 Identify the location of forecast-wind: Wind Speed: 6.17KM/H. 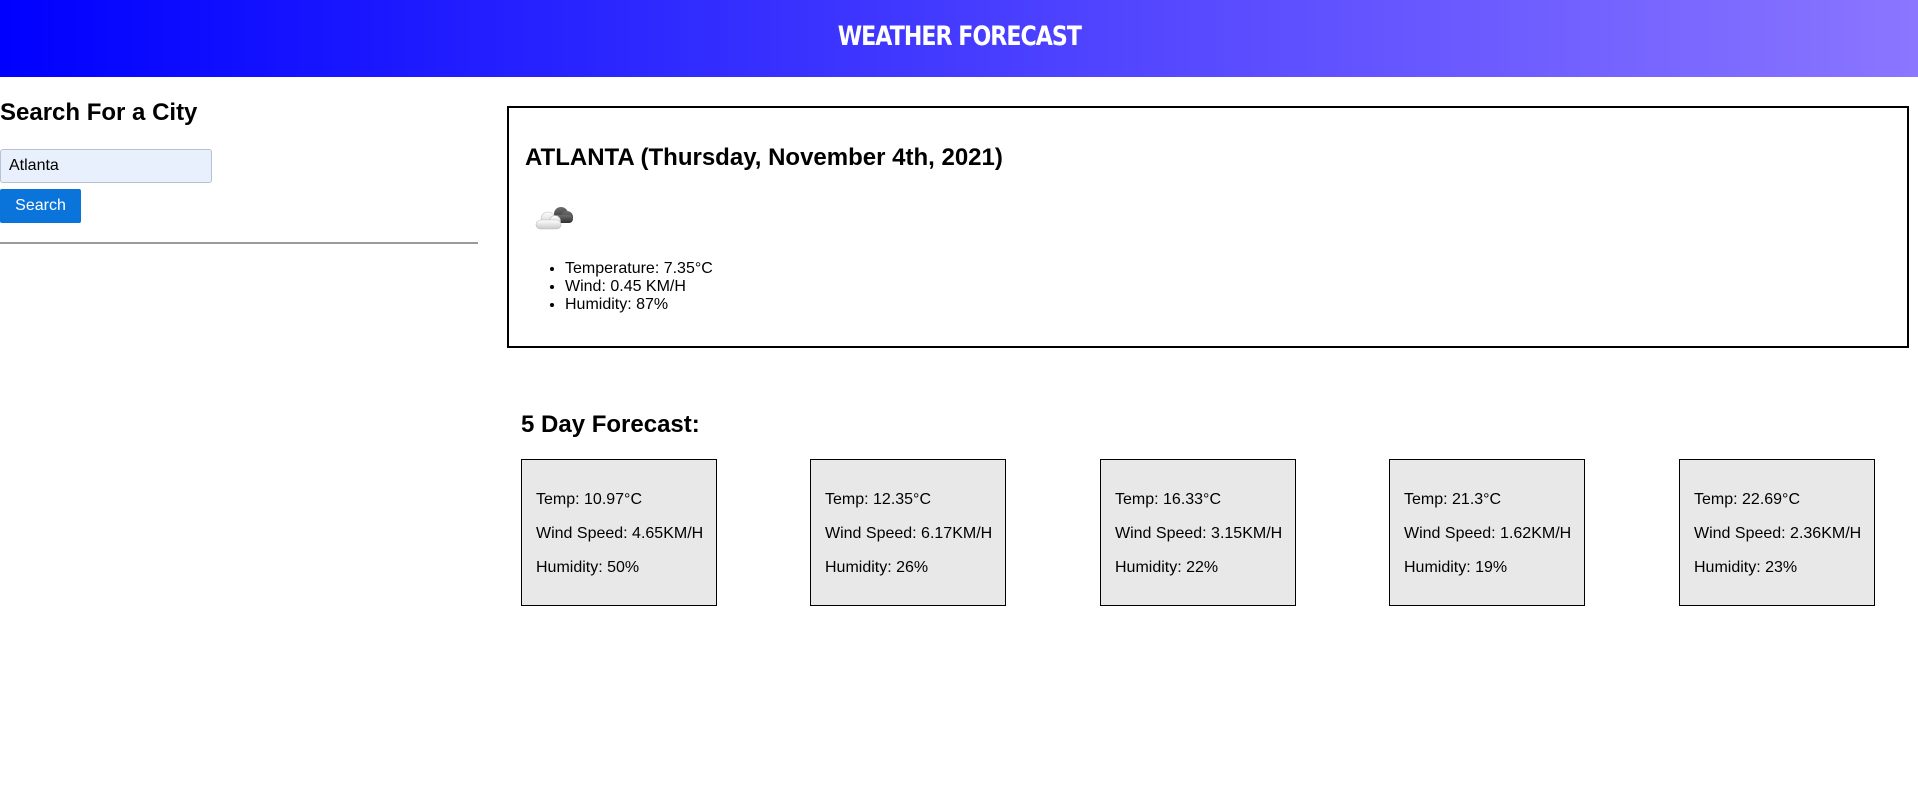
(909, 533).